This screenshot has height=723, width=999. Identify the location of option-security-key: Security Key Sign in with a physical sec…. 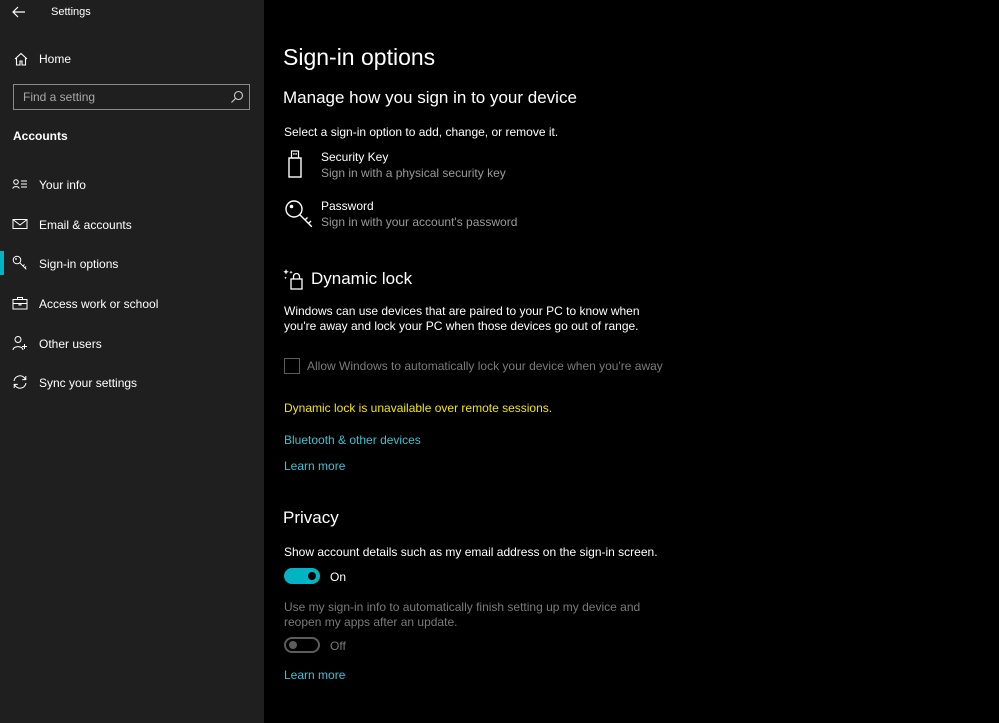
(484, 168).